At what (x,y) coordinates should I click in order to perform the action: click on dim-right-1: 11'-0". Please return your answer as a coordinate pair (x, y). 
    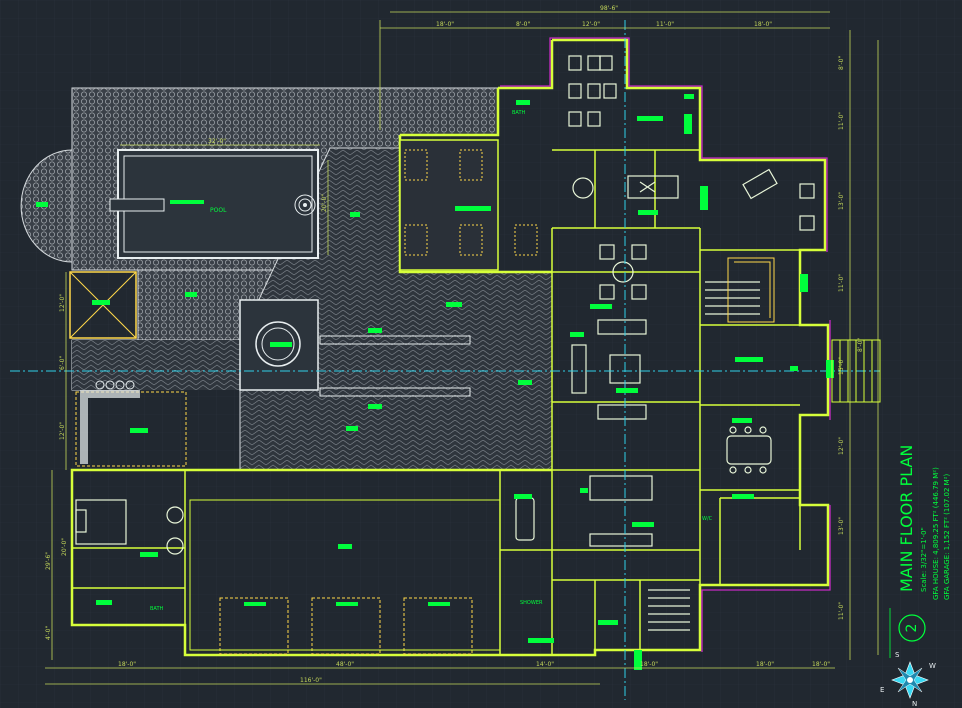
    Looking at the image, I should click on (841, 121).